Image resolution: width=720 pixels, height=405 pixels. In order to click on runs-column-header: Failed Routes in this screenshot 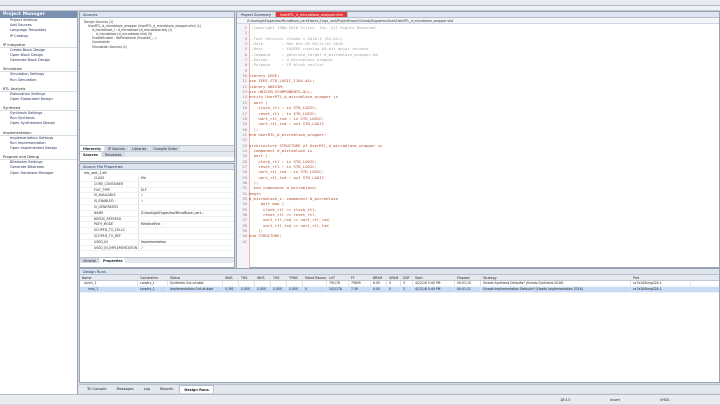, I will do `click(315, 277)`.